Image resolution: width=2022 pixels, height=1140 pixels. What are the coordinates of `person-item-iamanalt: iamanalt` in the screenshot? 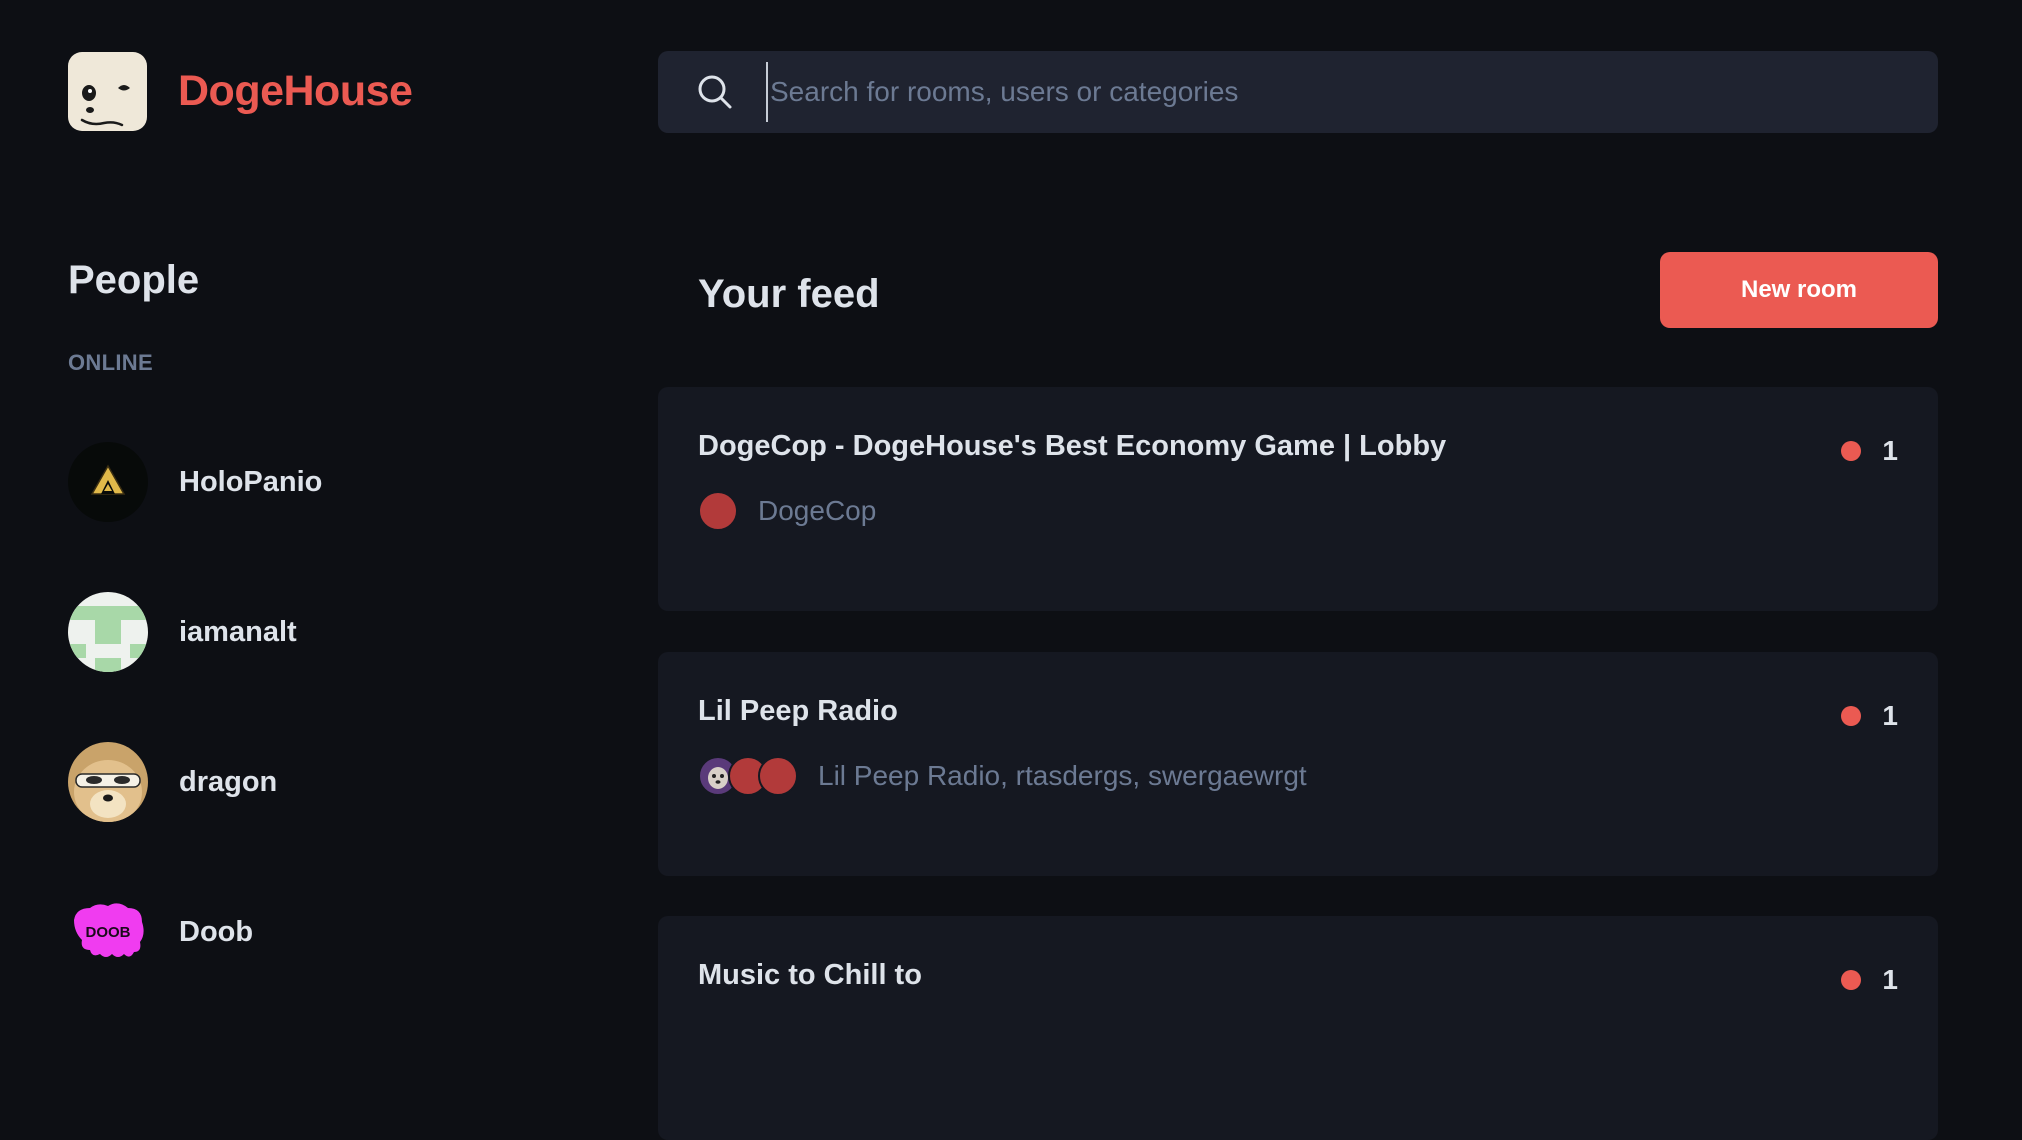 It's located at (182, 632).